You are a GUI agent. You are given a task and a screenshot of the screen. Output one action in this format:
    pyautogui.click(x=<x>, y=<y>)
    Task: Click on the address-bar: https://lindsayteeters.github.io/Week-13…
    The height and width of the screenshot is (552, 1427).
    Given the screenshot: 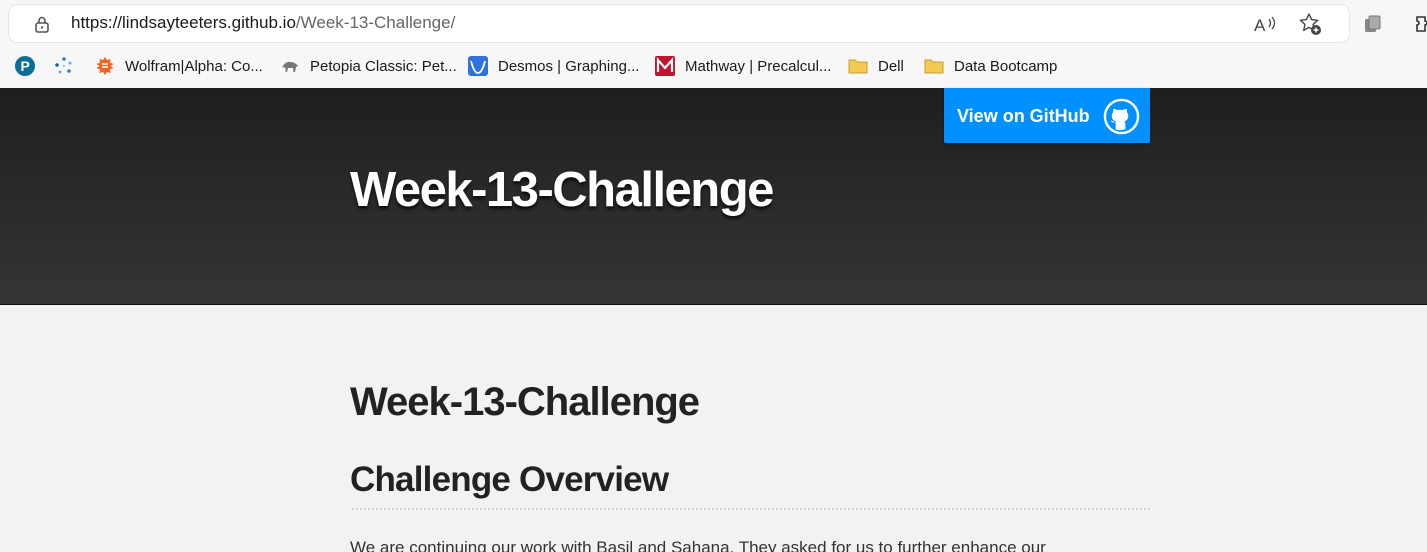 What is the action you would take?
    pyautogui.click(x=679, y=23)
    